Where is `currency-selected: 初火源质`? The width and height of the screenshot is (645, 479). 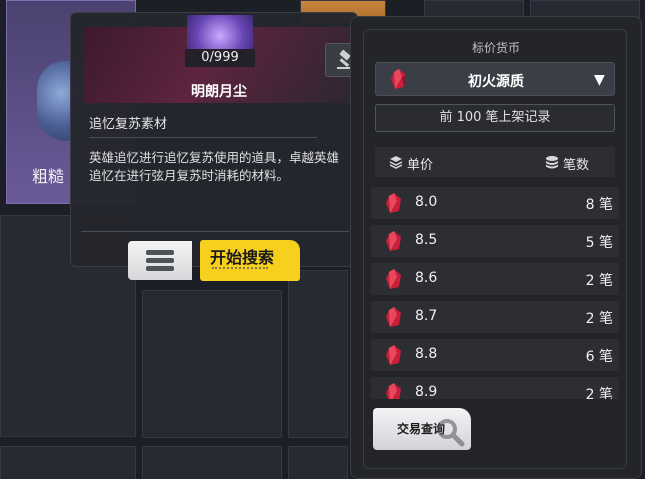
currency-selected: 初火源质 is located at coordinates (496, 82).